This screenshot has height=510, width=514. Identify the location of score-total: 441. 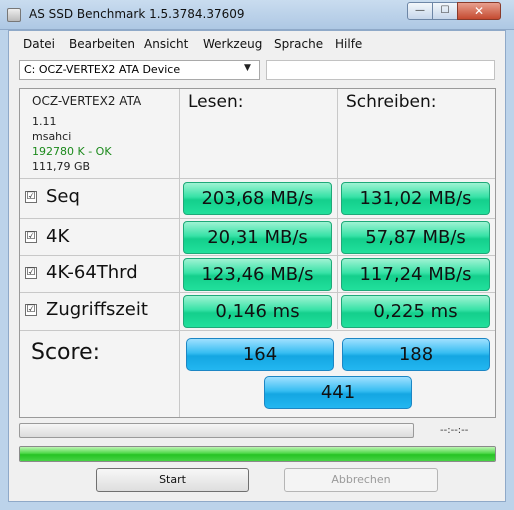
(338, 392).